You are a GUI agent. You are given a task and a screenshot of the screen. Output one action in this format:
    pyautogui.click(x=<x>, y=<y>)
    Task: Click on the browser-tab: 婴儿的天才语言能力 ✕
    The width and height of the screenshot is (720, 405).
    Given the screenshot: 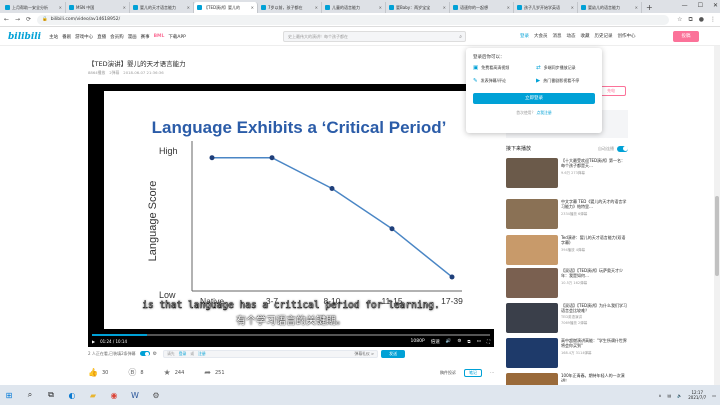 What is the action you would take?
    pyautogui.click(x=162, y=7)
    